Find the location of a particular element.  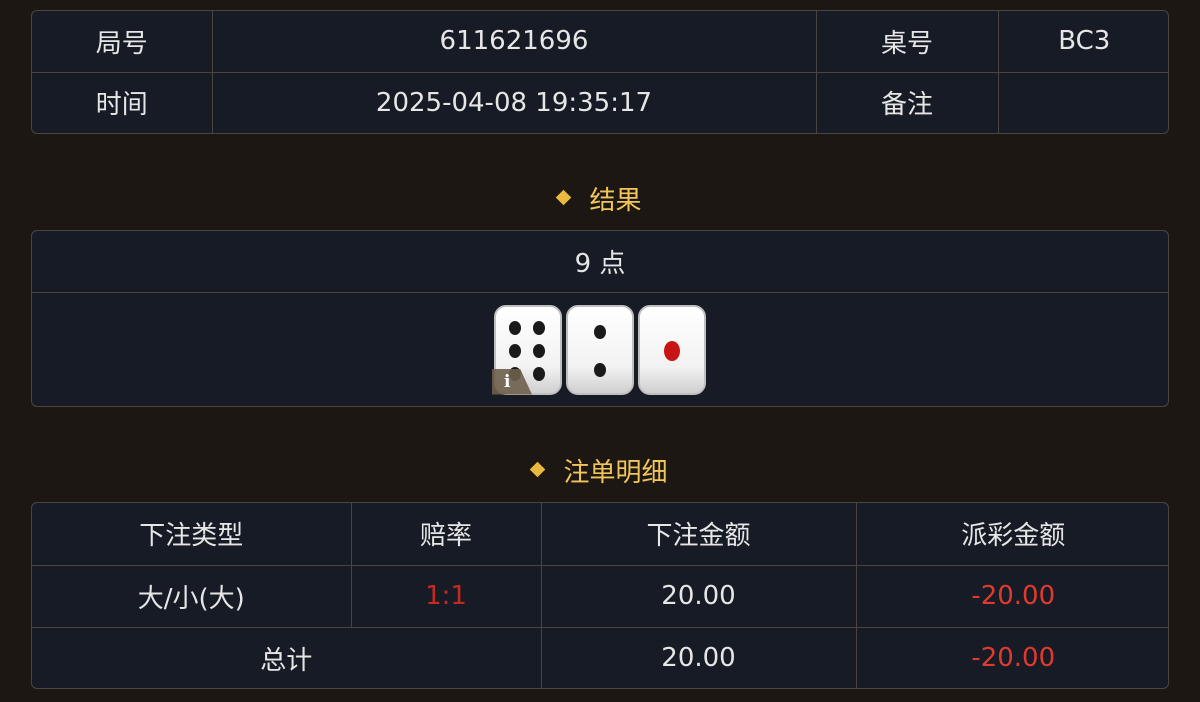

info-row: 时间 2025-04-08 19:35:17 备注 is located at coordinates (600, 102).